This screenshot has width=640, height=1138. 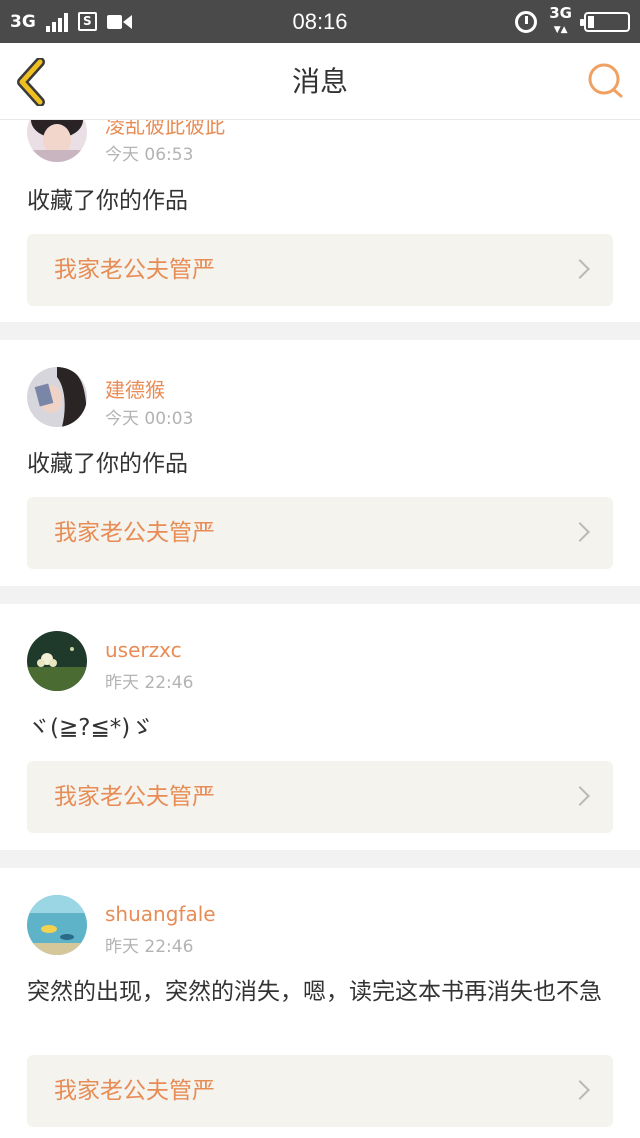 What do you see at coordinates (135, 388) in the screenshot?
I see `username: 建德猴` at bounding box center [135, 388].